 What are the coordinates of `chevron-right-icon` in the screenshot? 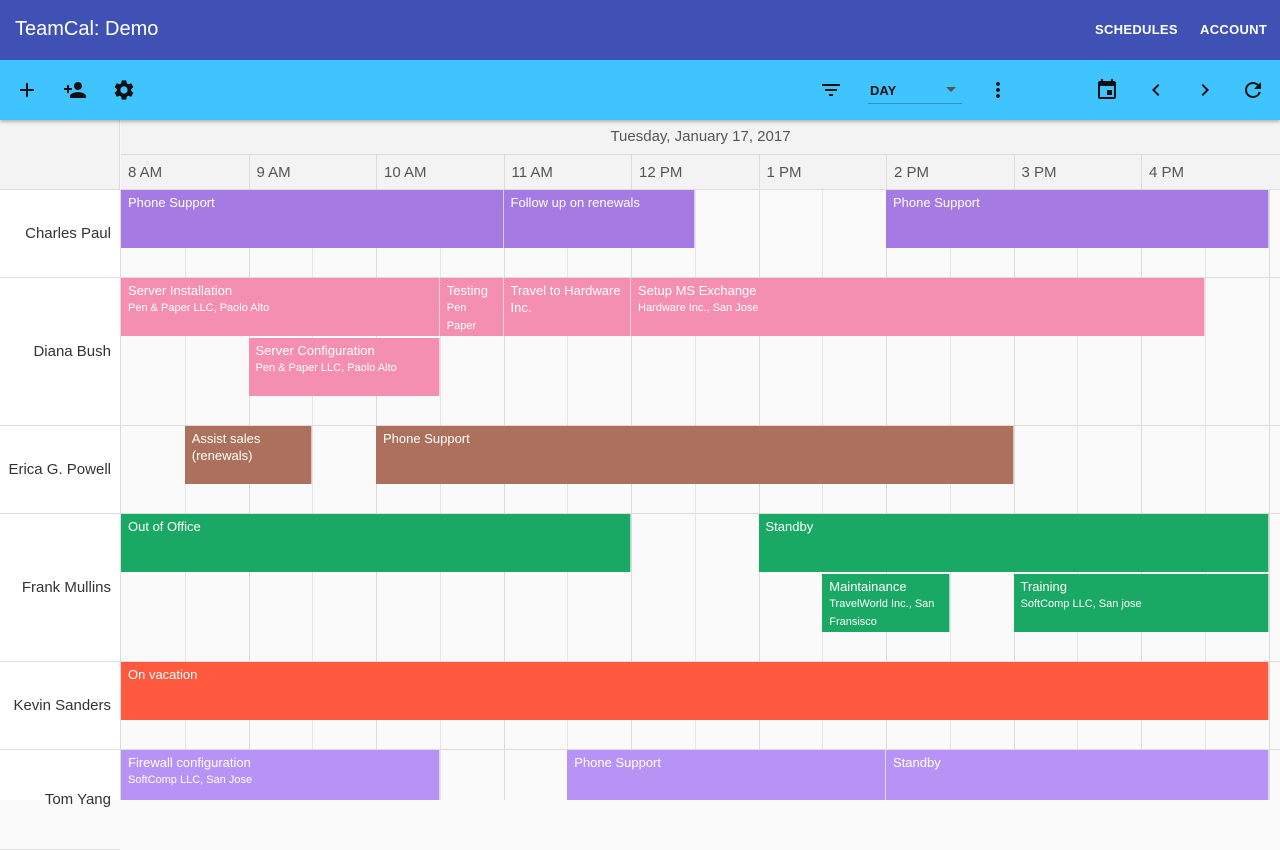 It's located at (1205, 90).